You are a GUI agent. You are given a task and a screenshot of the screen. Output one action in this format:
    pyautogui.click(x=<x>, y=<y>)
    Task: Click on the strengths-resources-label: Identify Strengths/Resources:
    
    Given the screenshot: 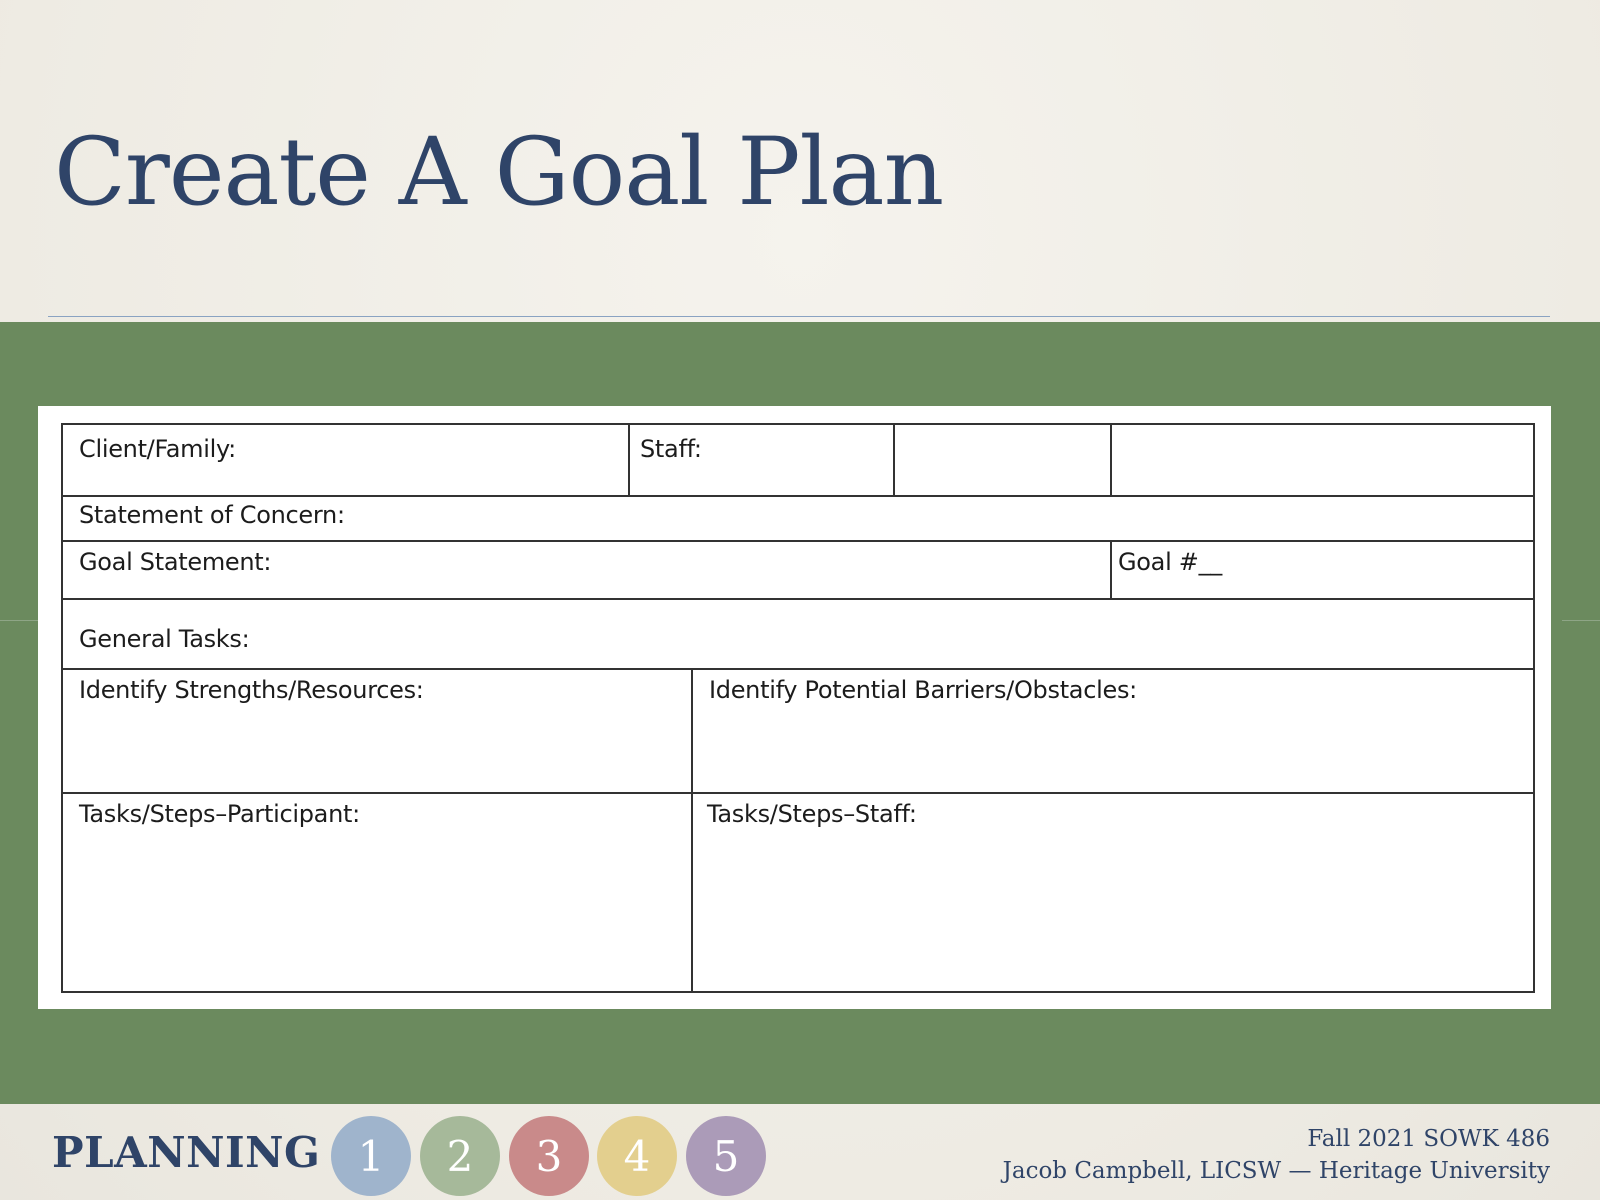 What is the action you would take?
    pyautogui.click(x=251, y=690)
    